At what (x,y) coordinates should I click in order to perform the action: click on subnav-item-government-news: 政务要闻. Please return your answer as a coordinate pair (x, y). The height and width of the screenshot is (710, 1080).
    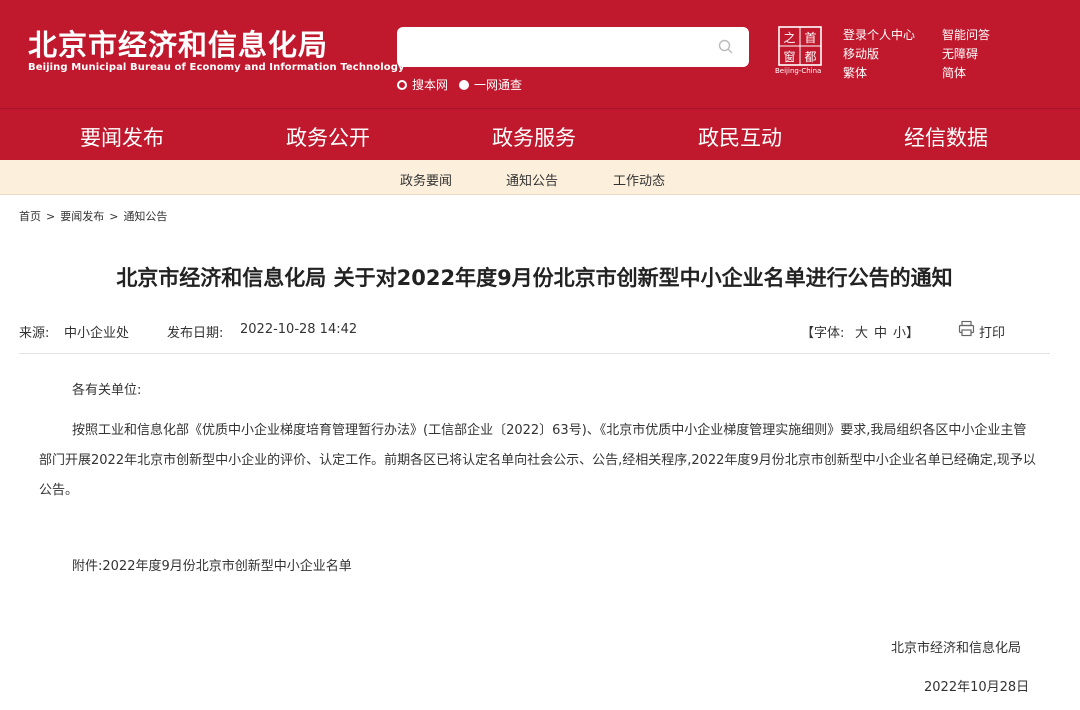
    Looking at the image, I should click on (426, 179).